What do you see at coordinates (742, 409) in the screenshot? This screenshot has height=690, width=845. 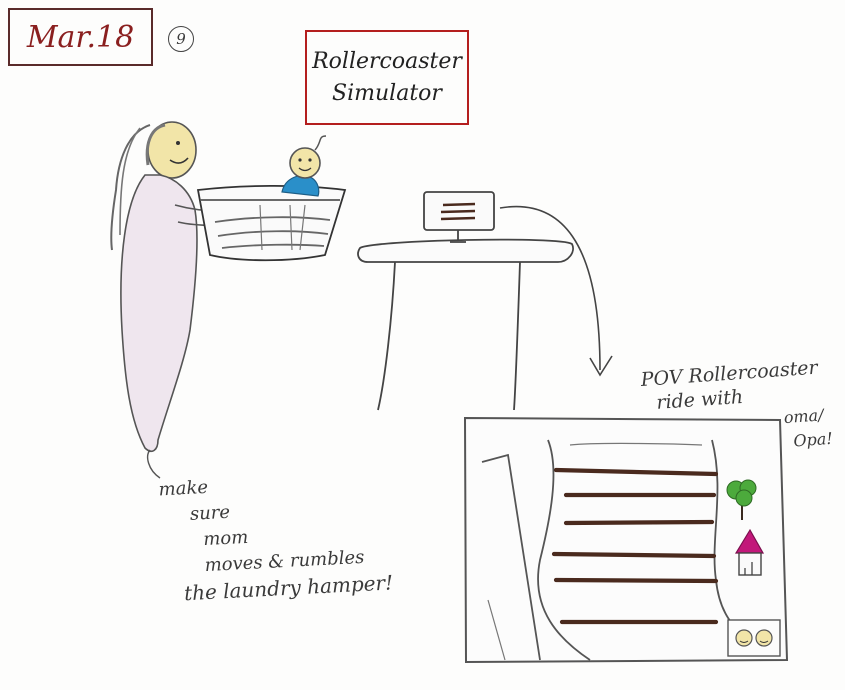 I see `note-pov-ride: POV Rollercoaster ride with oma/ Opa!` at bounding box center [742, 409].